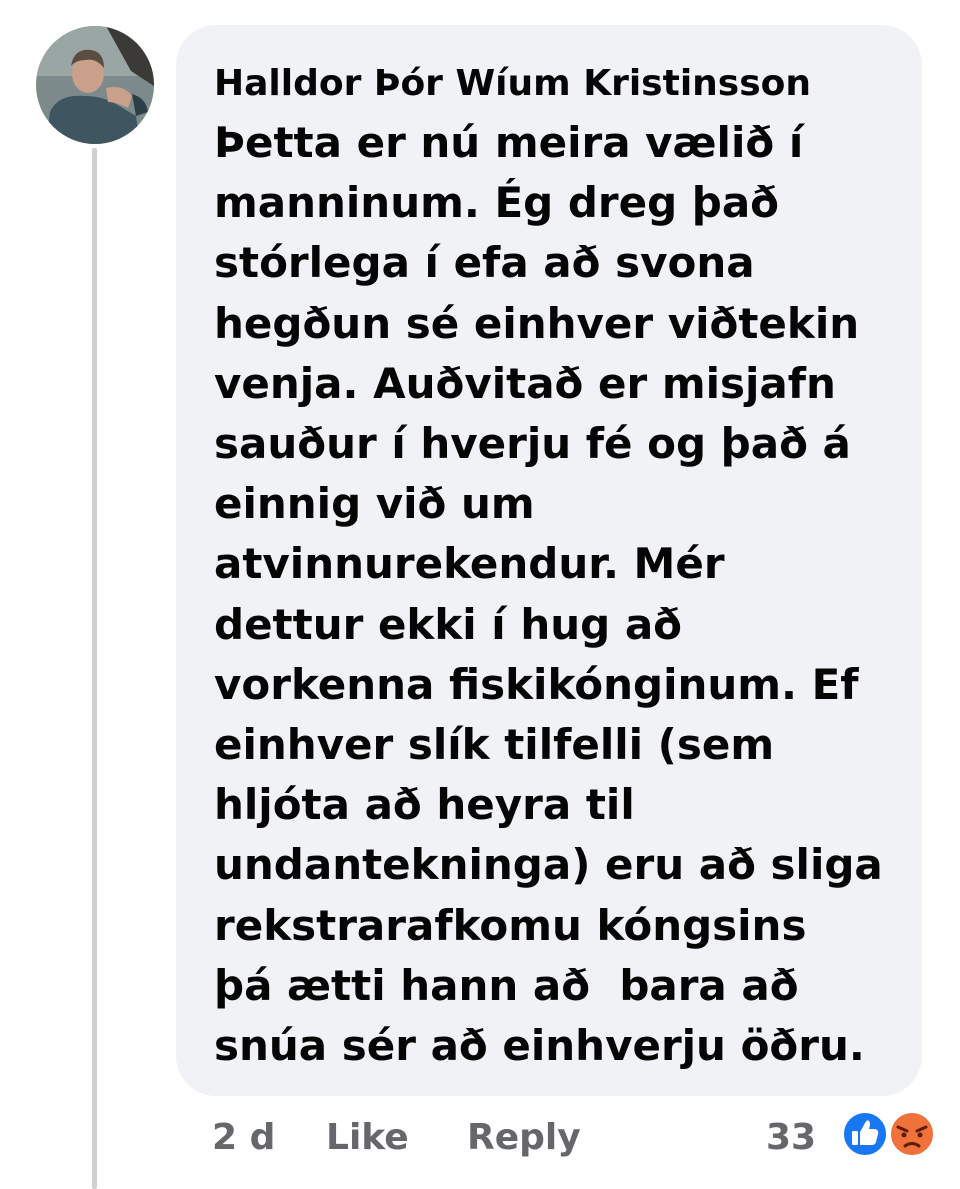 Image resolution: width=960 pixels, height=1189 pixels. What do you see at coordinates (497, 203) in the screenshot?
I see `comment-line: manninum. Ég dreg það` at bounding box center [497, 203].